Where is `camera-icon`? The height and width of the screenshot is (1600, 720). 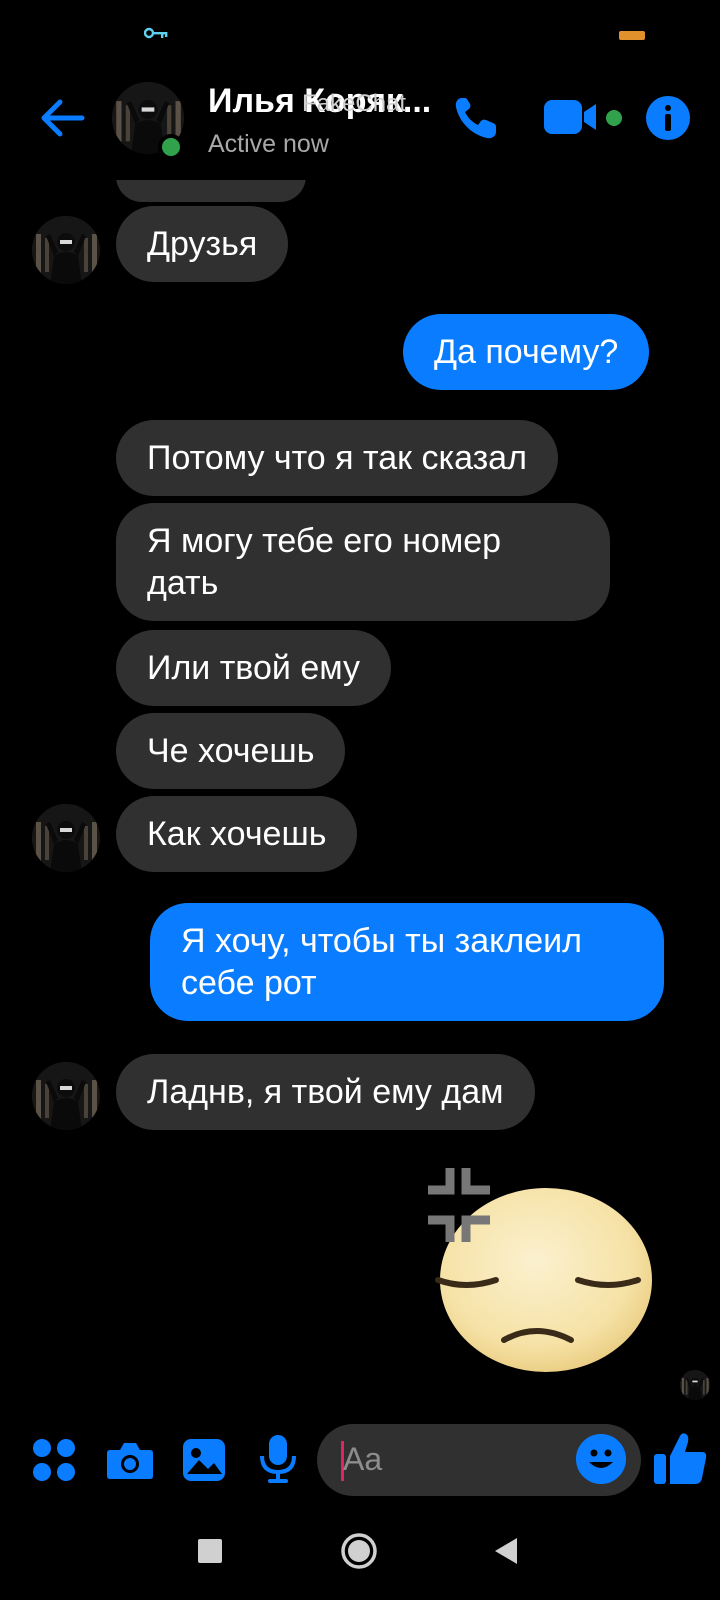
camera-icon is located at coordinates (130, 1460).